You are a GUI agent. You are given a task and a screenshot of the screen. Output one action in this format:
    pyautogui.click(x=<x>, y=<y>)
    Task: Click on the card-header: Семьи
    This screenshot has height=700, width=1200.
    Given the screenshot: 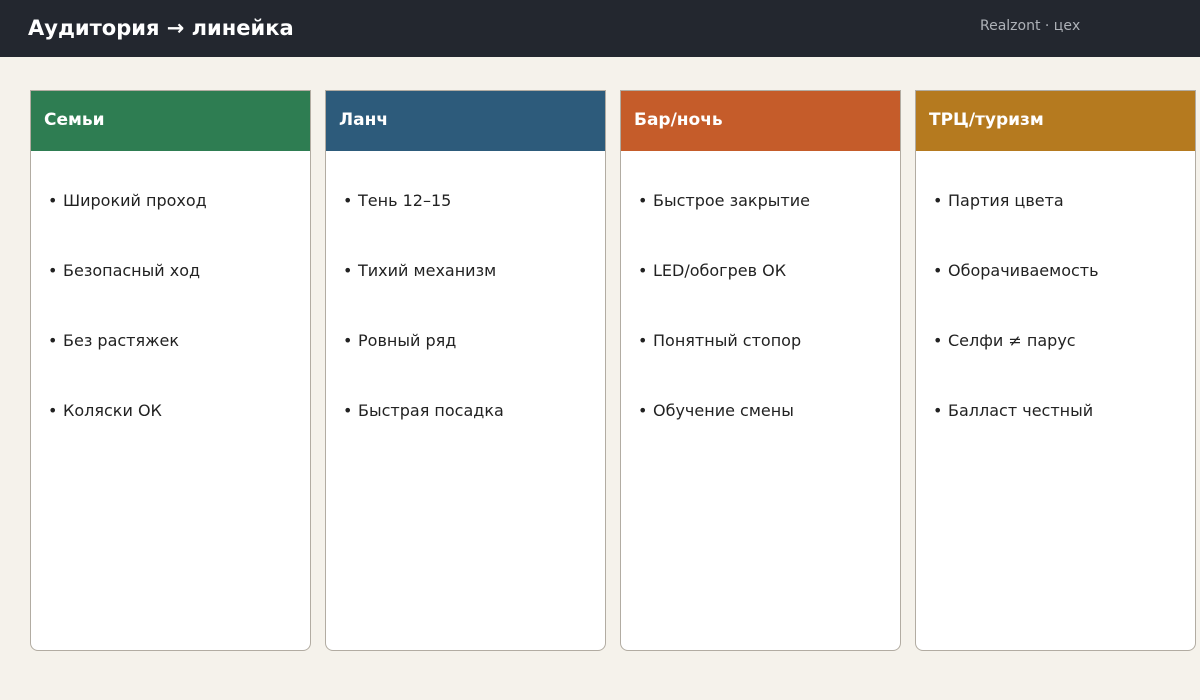 What is the action you would take?
    pyautogui.click(x=170, y=121)
    